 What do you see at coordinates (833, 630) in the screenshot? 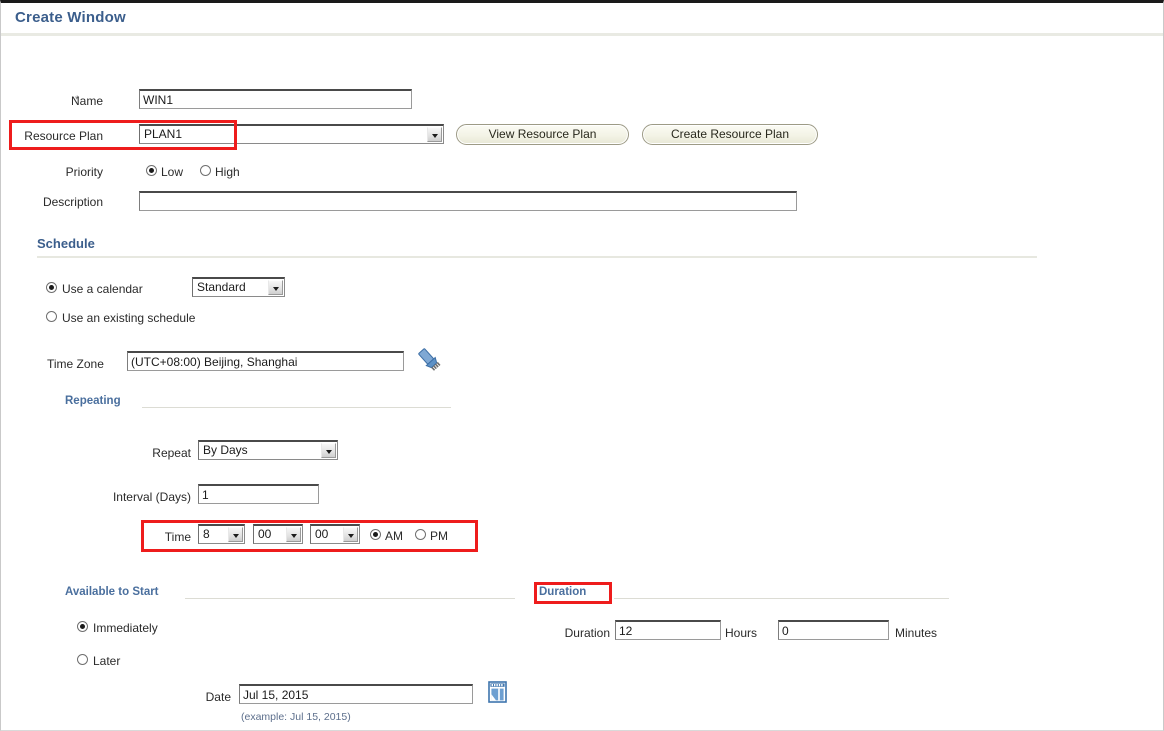
I see `duration-minutes-input: 0` at bounding box center [833, 630].